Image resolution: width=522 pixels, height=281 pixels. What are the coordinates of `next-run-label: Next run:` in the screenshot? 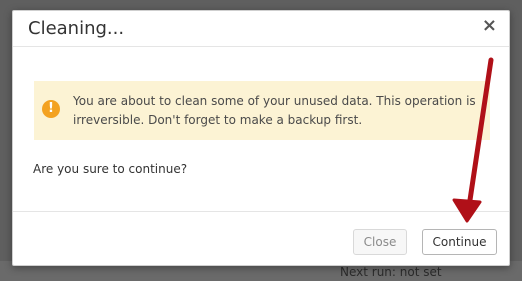 It's located at (368, 272).